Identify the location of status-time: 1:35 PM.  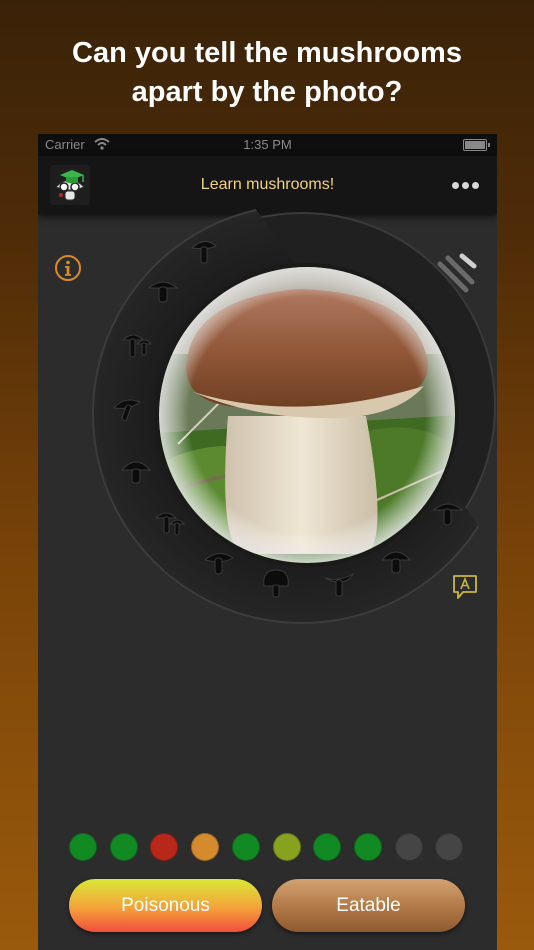
(267, 144).